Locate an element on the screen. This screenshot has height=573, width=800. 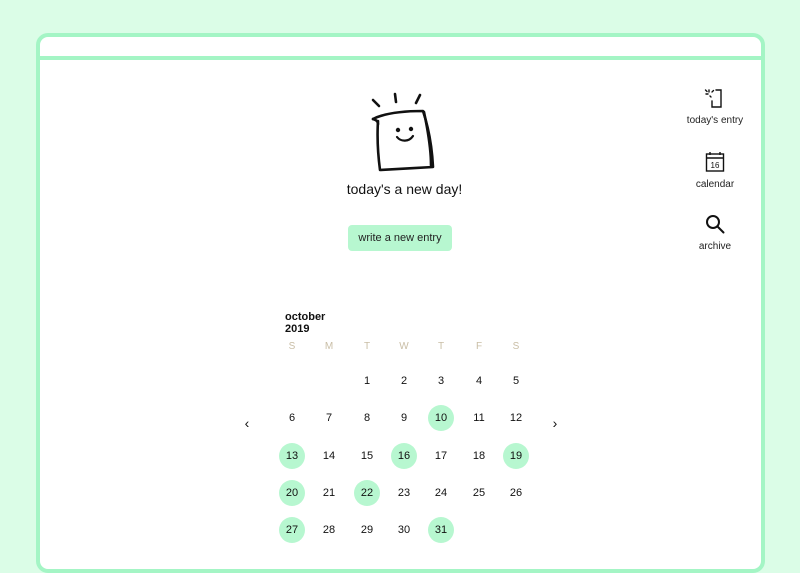
weekday-header: F is located at coordinates (479, 346).